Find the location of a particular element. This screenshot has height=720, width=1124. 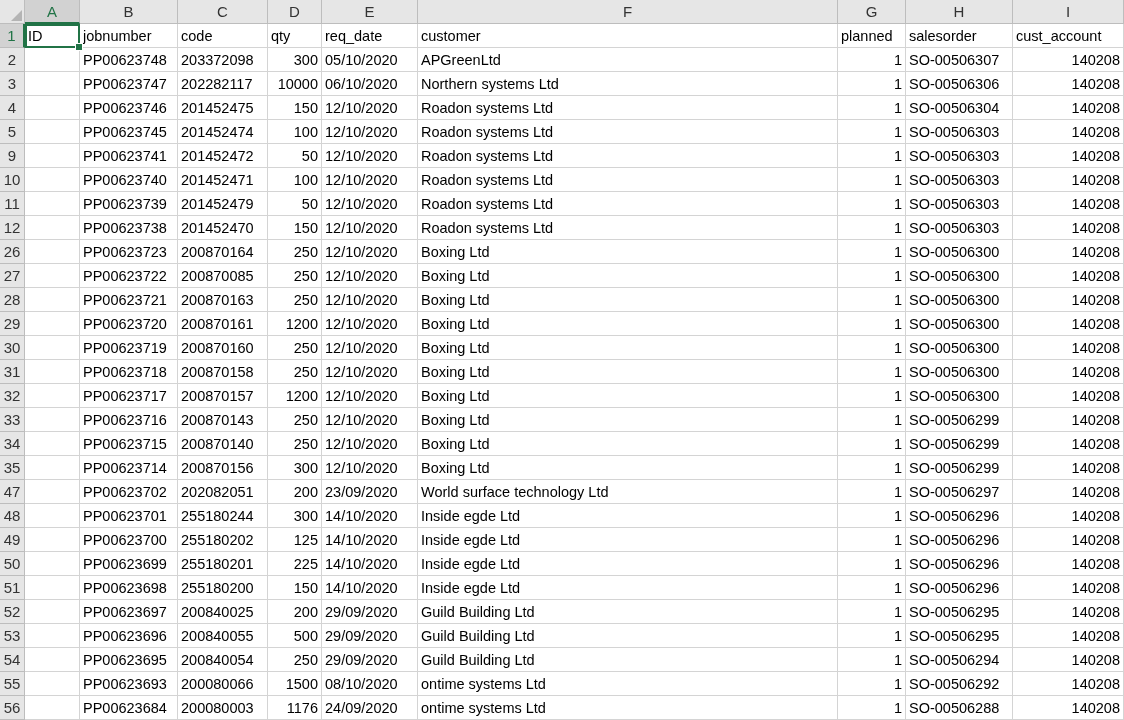

table-cell: PP00623702 is located at coordinates (129, 492).